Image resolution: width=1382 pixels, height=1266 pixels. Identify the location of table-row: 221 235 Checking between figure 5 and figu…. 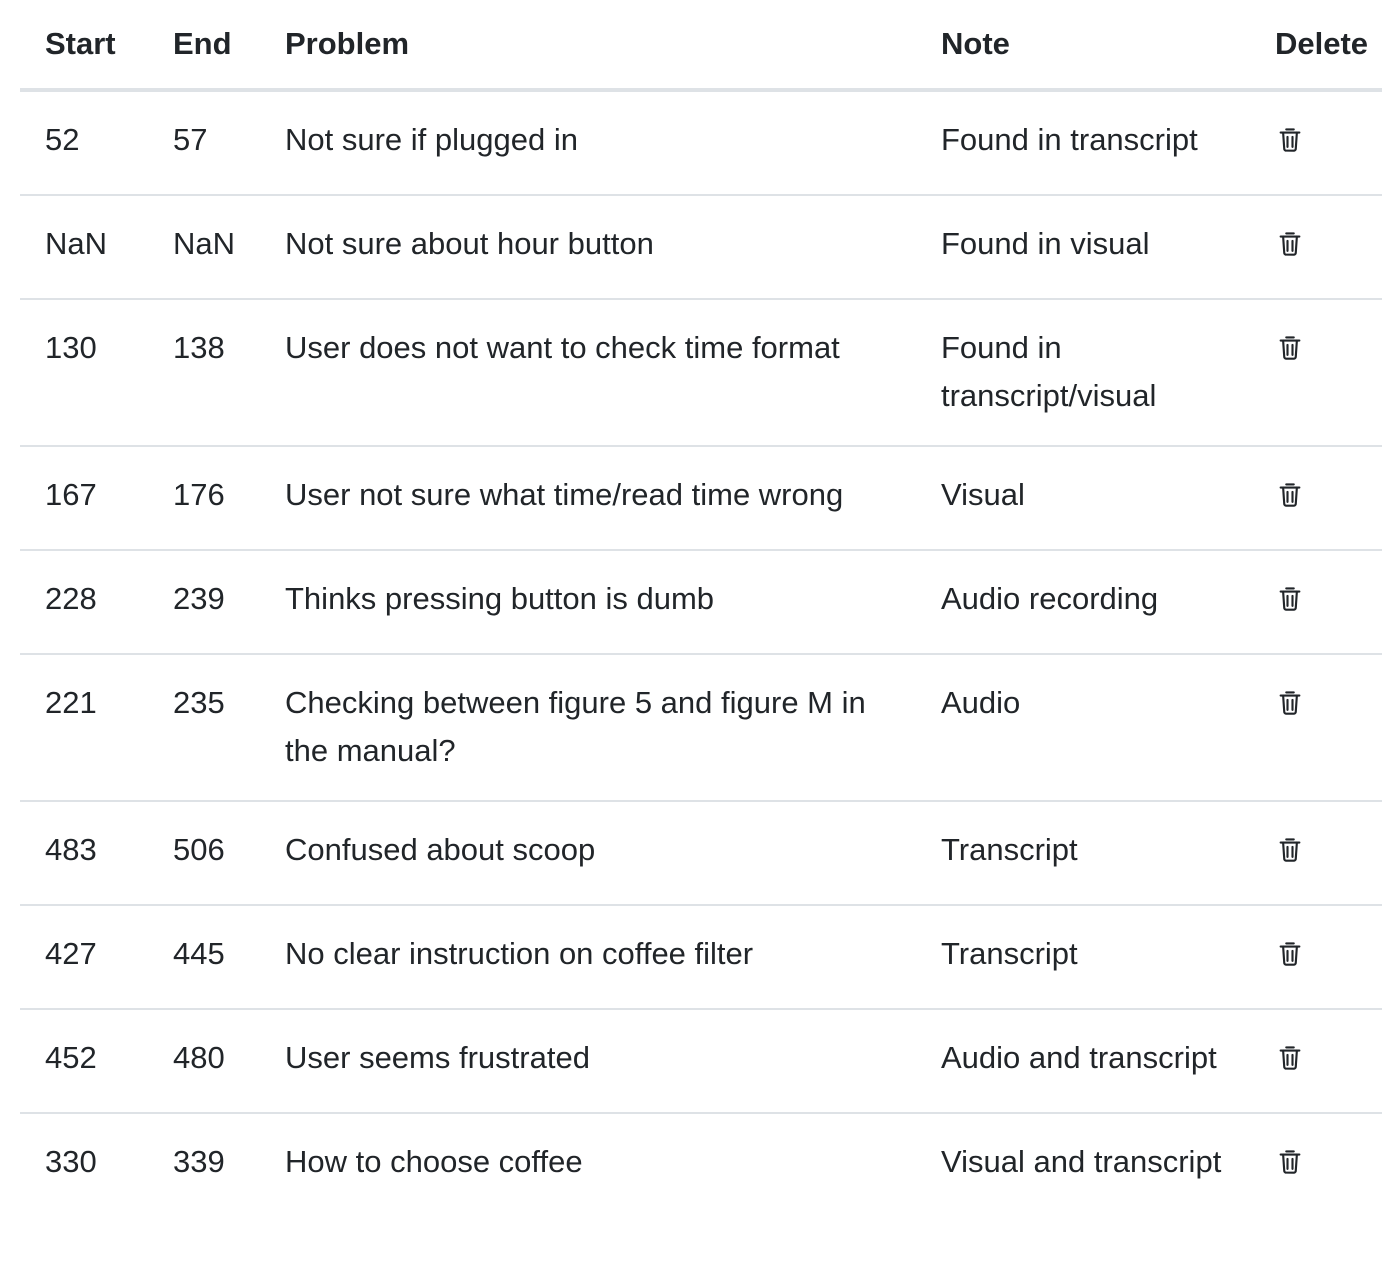
(701, 728).